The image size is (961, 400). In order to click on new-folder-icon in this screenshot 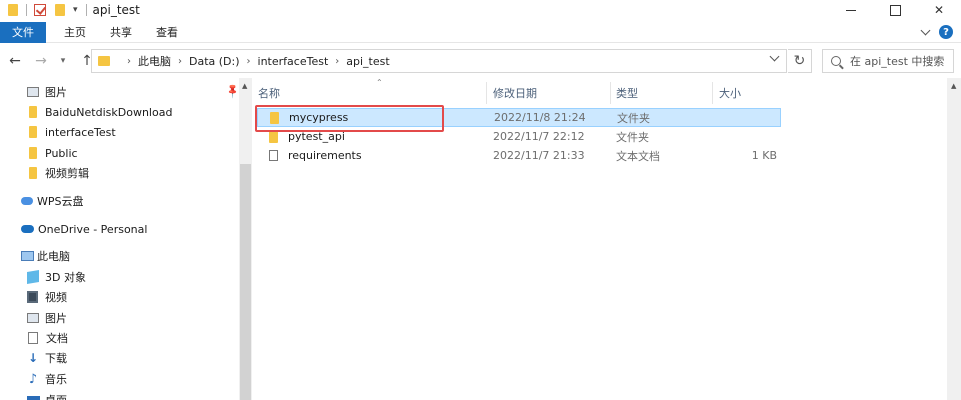, I will do `click(60, 10)`.